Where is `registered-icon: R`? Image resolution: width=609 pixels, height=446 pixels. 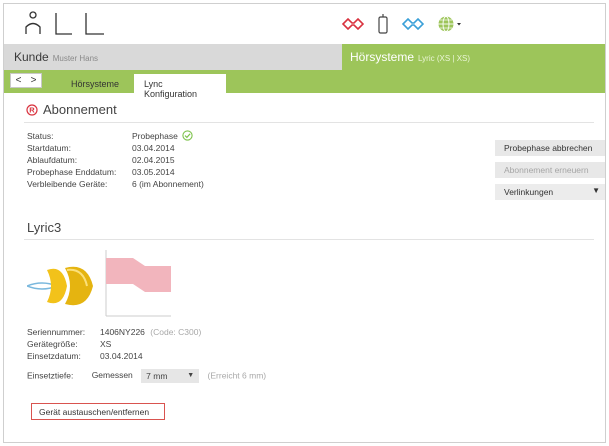 registered-icon: R is located at coordinates (32, 110).